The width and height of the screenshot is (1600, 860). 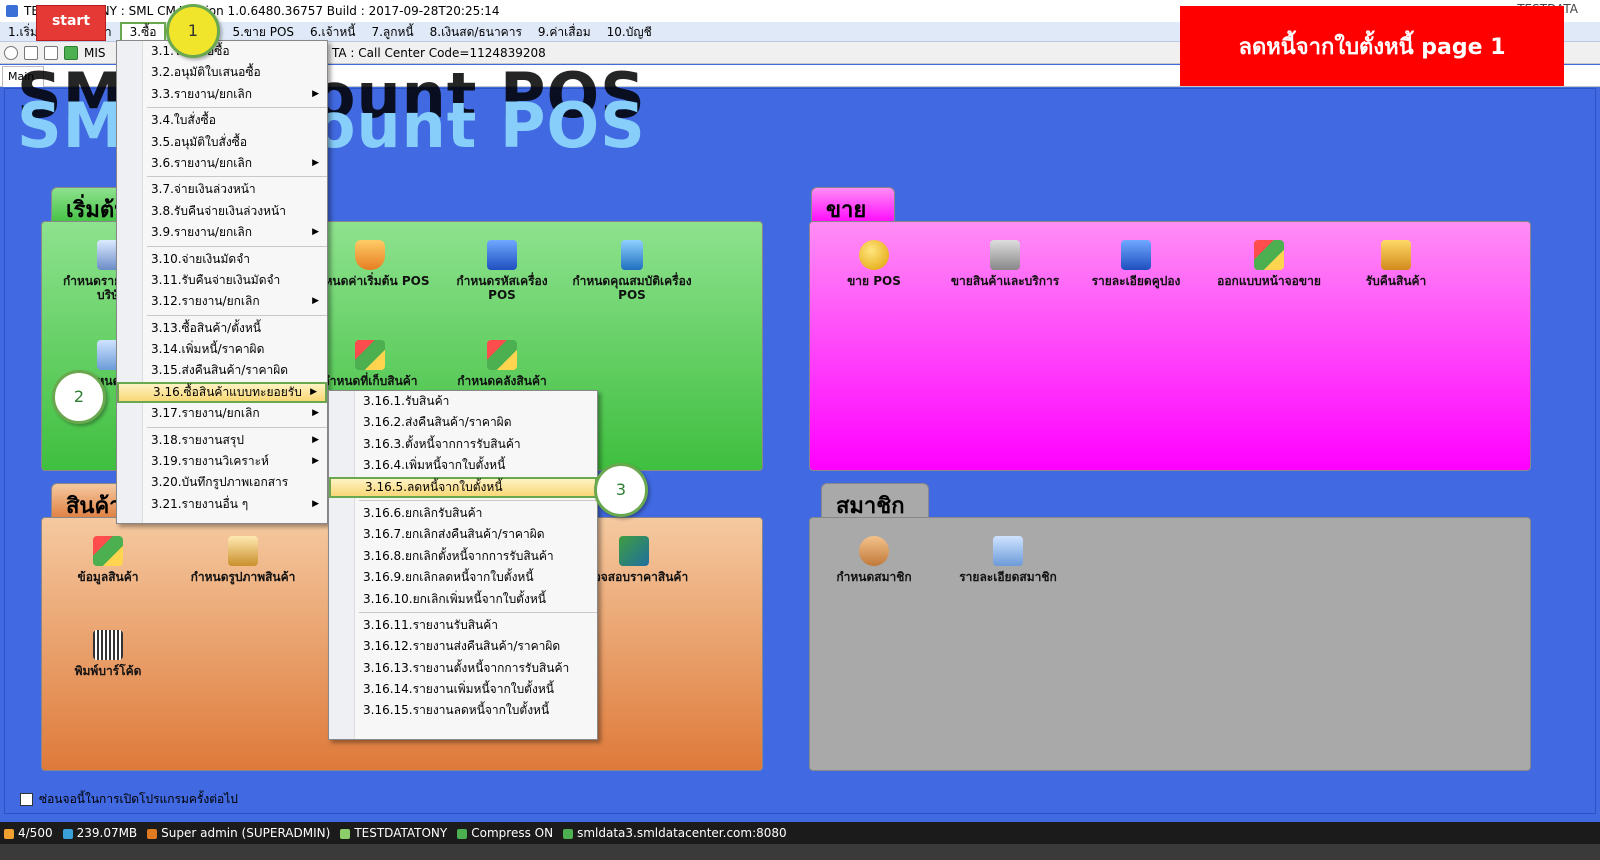 I want to click on tile-pos-property: กำหนดคุณสมบัติเครื่อง POS, so click(x=632, y=271).